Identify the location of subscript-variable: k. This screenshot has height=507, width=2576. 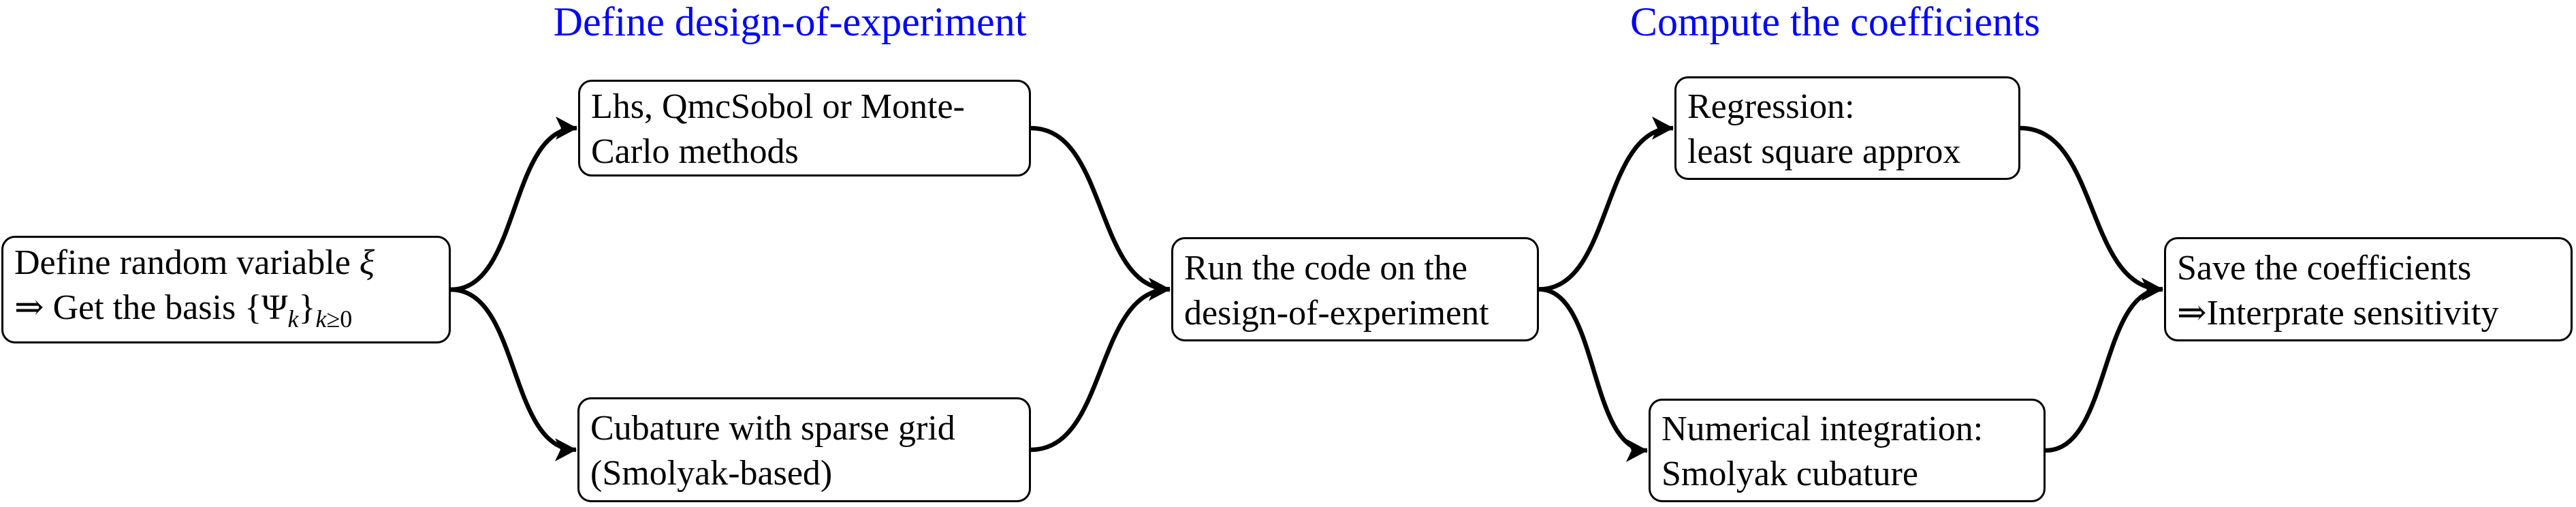
(321, 319).